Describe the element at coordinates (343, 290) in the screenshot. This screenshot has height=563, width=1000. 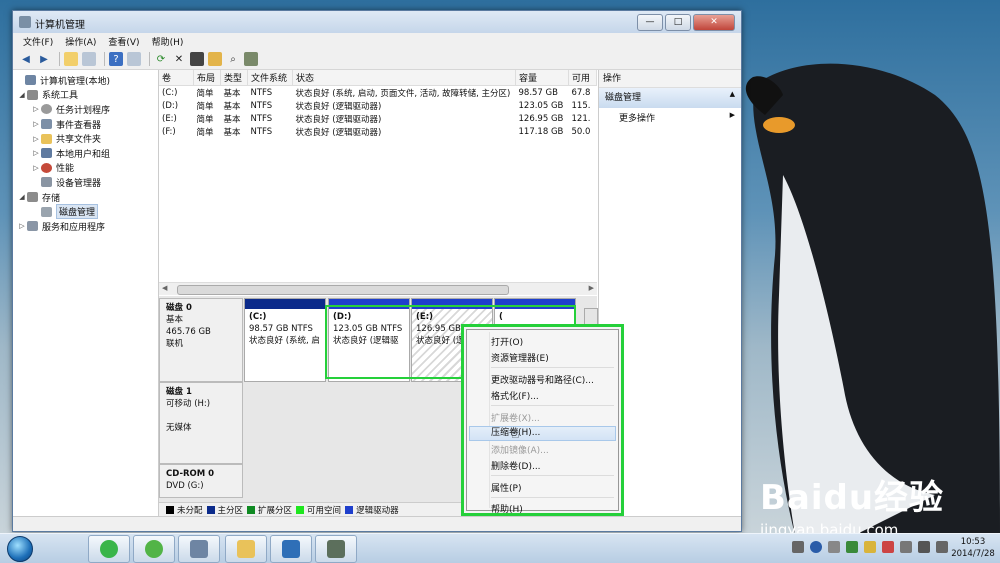
I see `scroll-thumb` at that location.